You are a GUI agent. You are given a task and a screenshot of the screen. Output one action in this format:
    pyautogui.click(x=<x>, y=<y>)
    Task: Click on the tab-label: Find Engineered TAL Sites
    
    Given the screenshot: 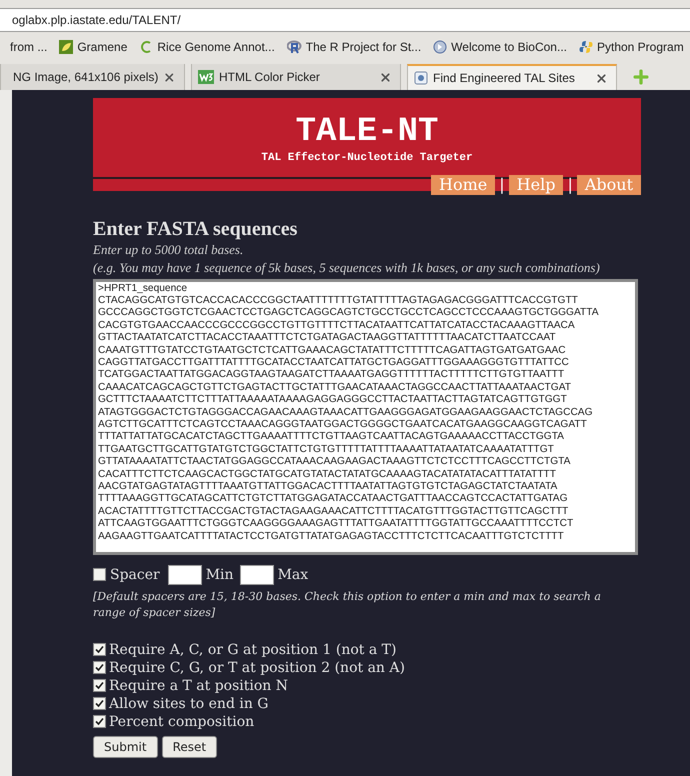 What is the action you would take?
    pyautogui.click(x=504, y=78)
    